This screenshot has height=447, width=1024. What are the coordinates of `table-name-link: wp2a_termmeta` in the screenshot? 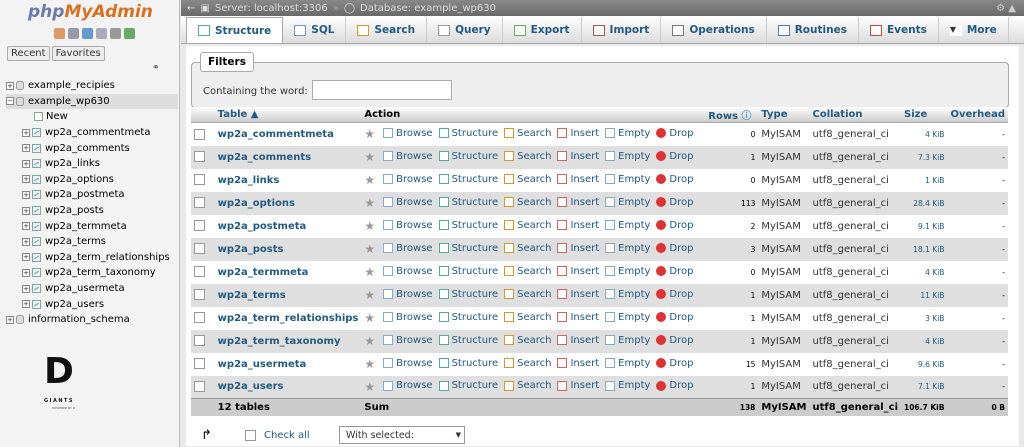 It's located at (288, 272).